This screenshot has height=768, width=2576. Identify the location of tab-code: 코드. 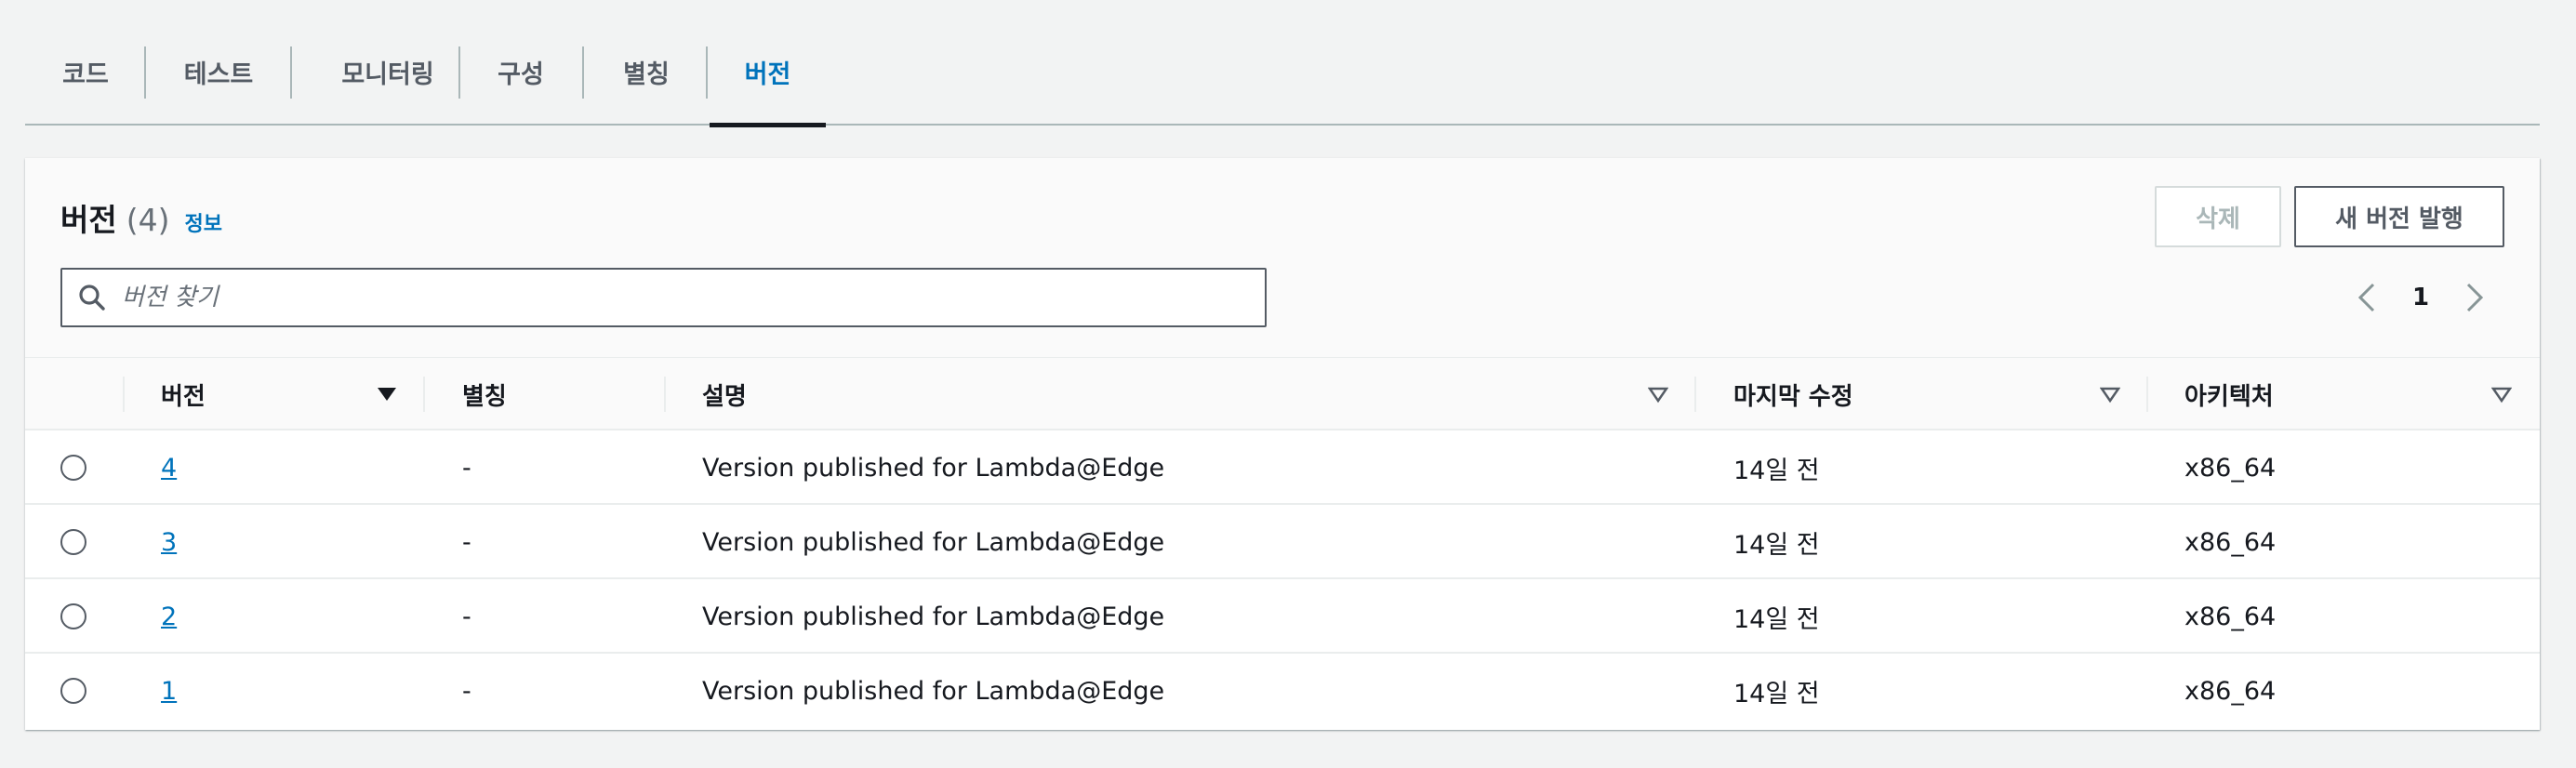
(85, 85).